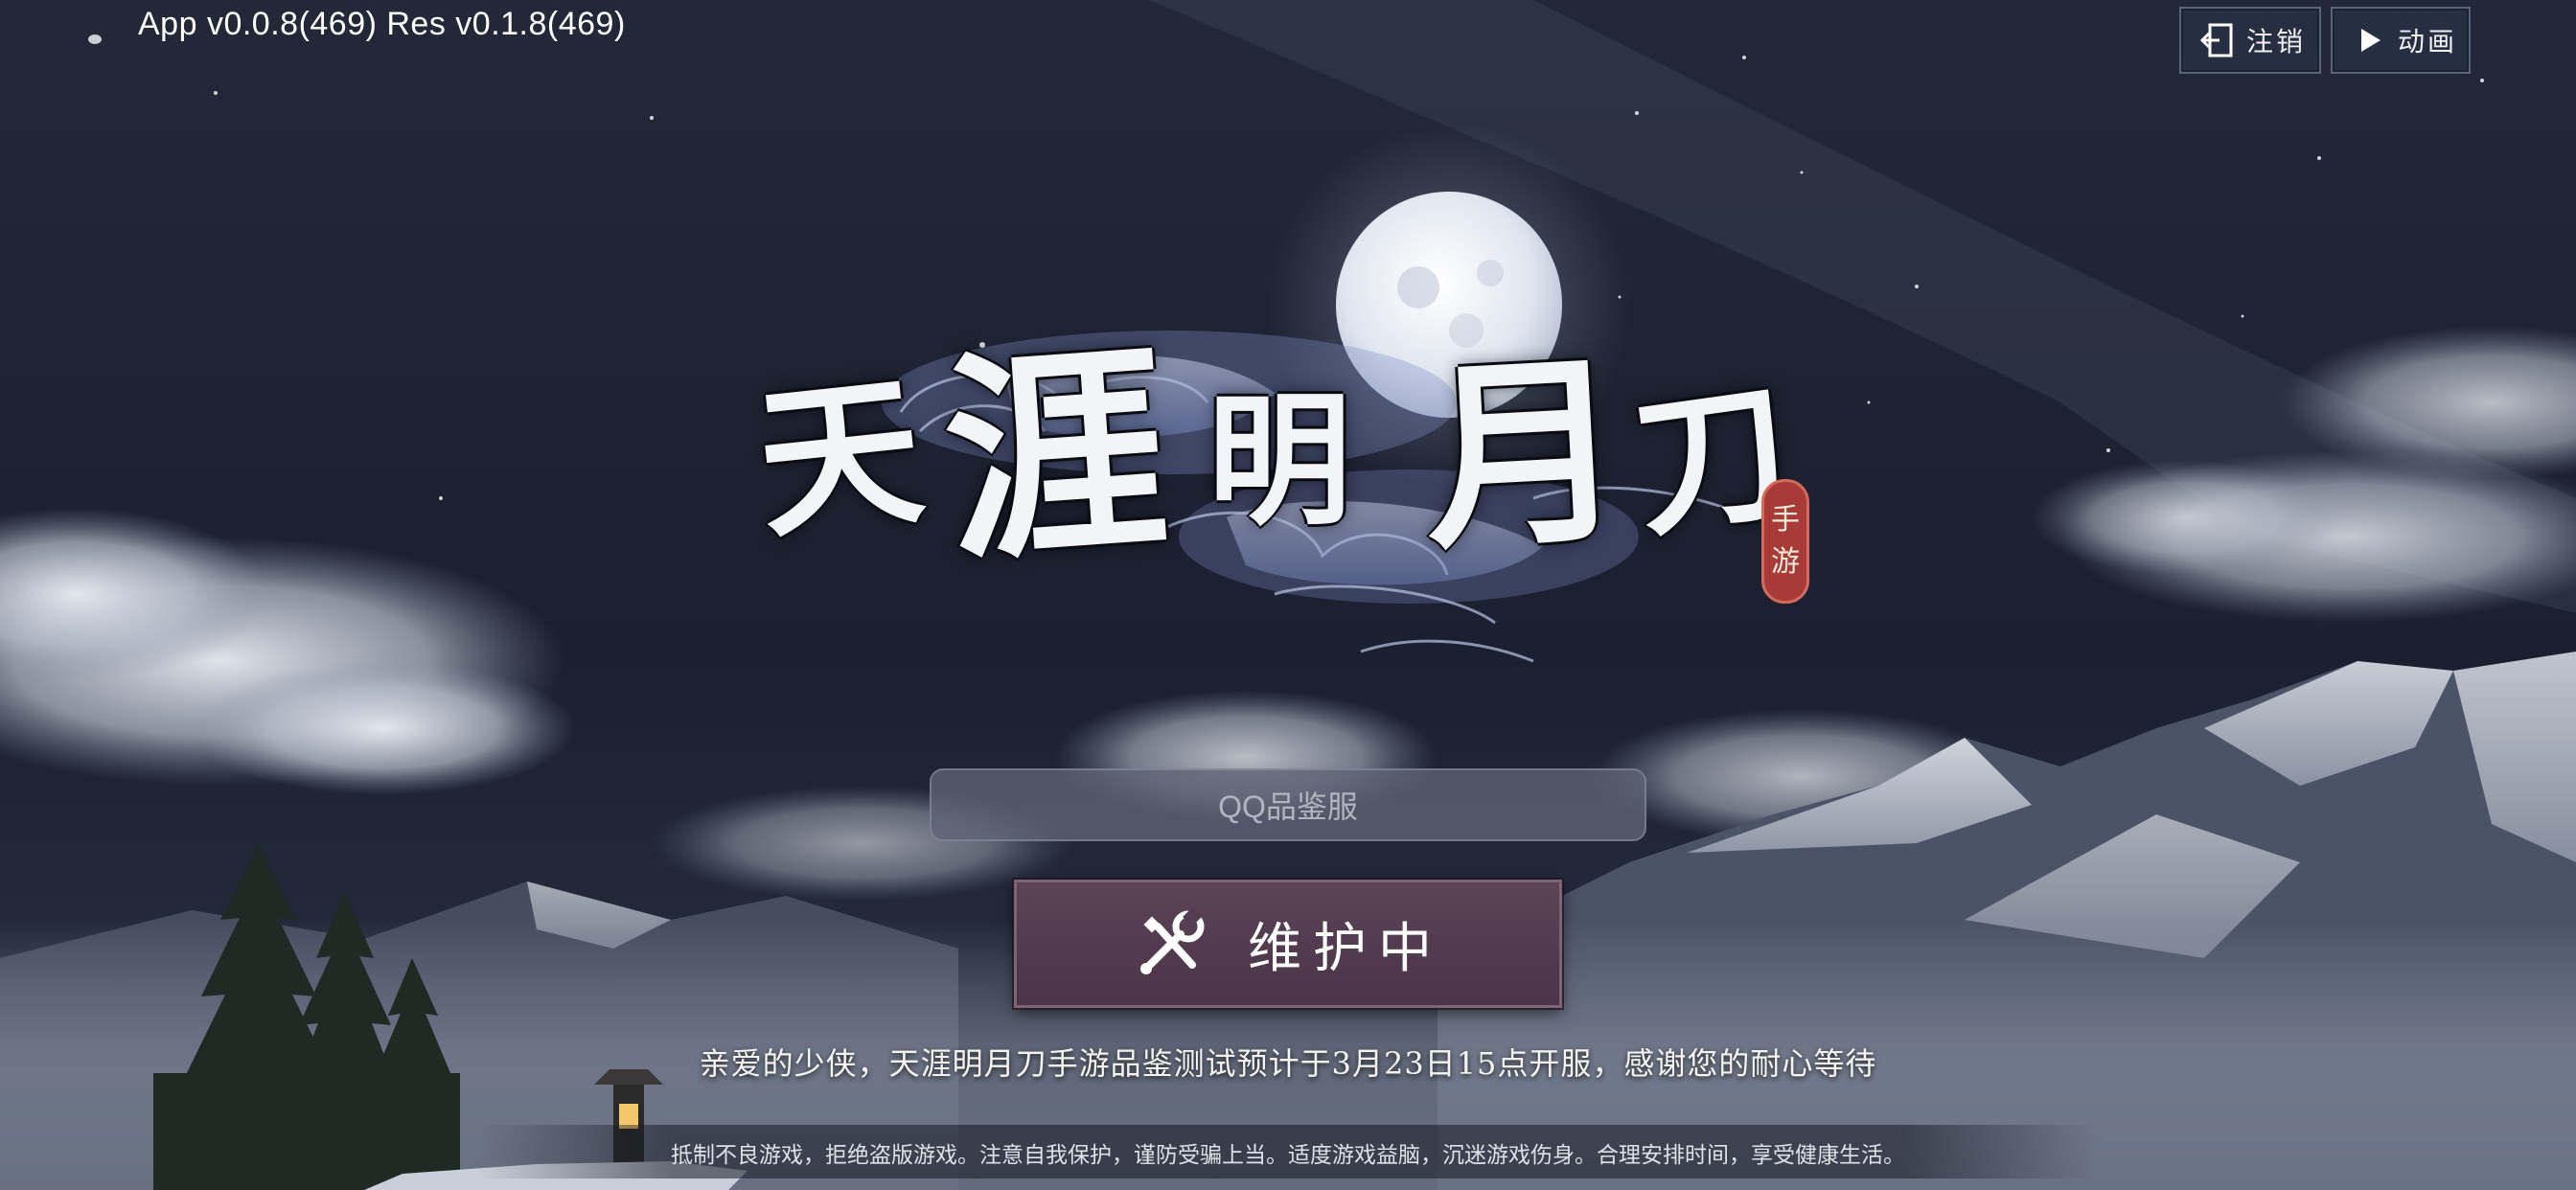  Describe the element at coordinates (1786, 520) in the screenshot. I see `seal-char-1: 手` at that location.